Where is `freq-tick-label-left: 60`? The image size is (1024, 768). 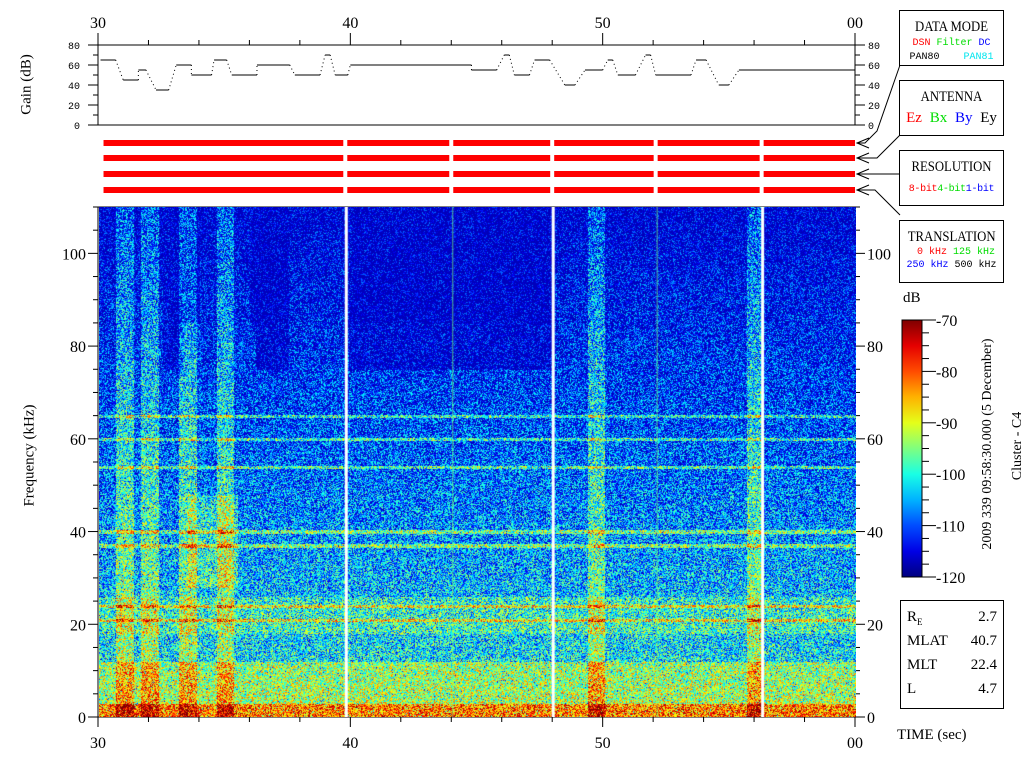
freq-tick-label-left: 60 is located at coordinates (78, 440).